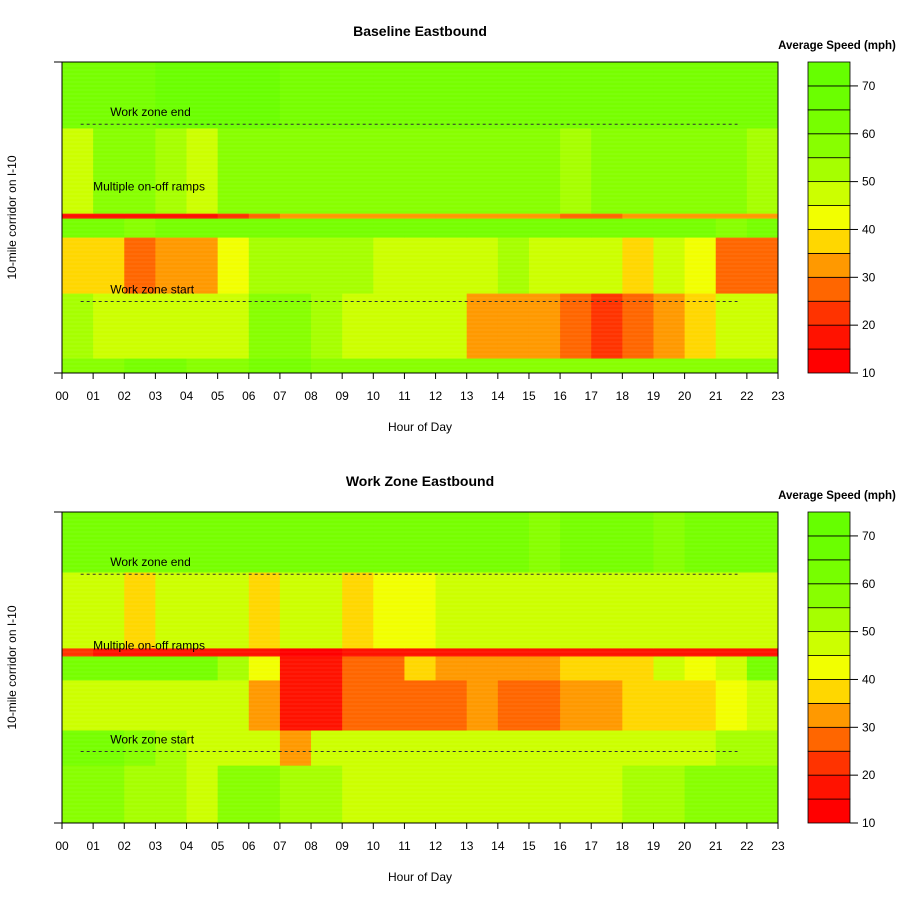 The height and width of the screenshot is (900, 900). Describe the element at coordinates (149, 646) in the screenshot. I see `annotation-label: Multiple on-off ramps` at that location.